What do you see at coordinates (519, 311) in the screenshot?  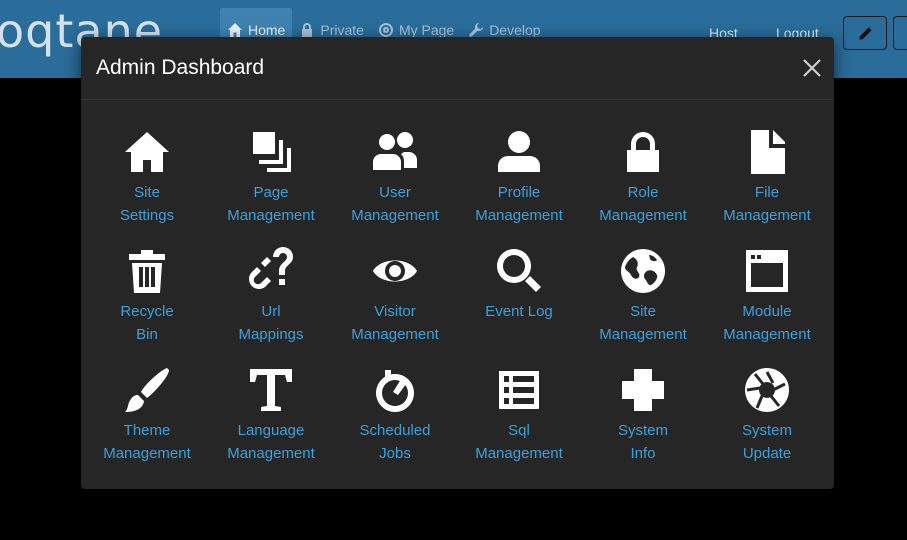 I see `tile-label: Event Log` at bounding box center [519, 311].